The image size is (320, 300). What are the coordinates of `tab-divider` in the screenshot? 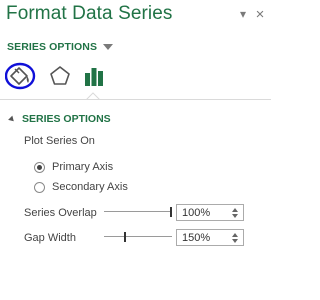 It's located at (135, 99).